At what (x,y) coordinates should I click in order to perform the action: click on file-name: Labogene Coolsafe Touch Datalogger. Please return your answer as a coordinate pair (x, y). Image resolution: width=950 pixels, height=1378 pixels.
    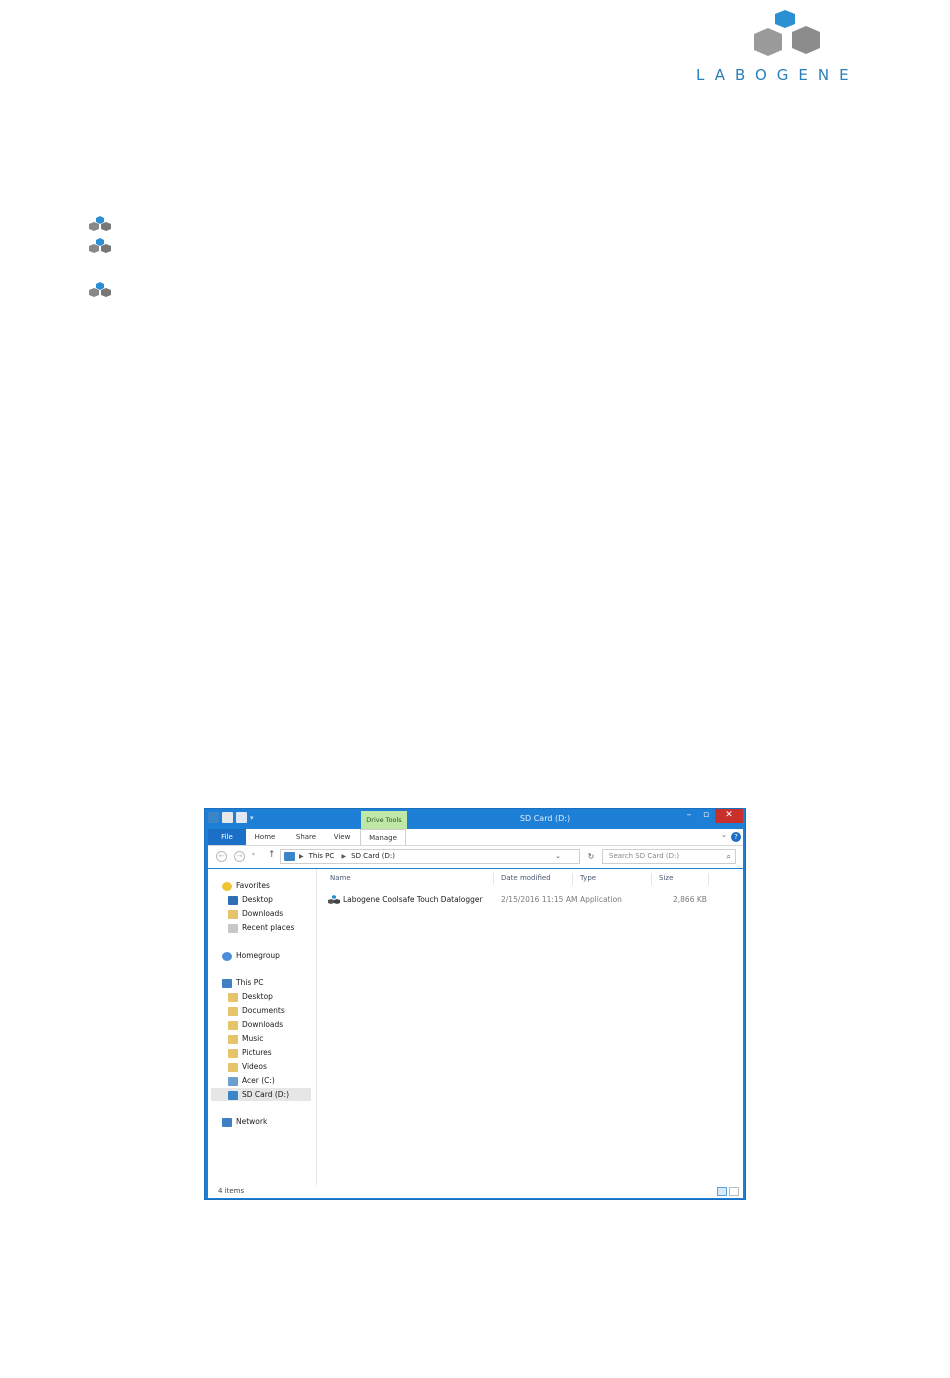
    Looking at the image, I should click on (413, 899).